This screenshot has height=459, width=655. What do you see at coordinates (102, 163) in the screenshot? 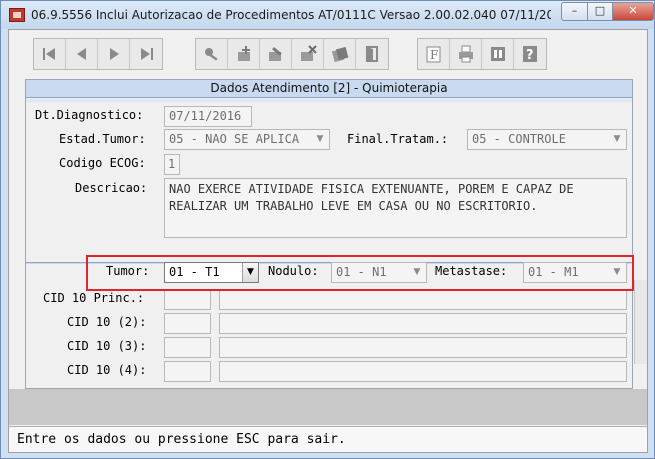
I see `codigo-ecog-label: Codigo ECOG:` at bounding box center [102, 163].